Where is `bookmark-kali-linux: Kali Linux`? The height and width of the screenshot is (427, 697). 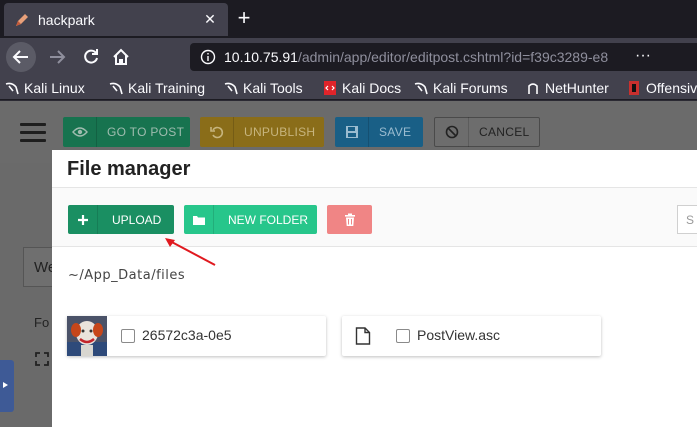
bookmark-kali-linux: Kali Linux is located at coordinates (44, 88).